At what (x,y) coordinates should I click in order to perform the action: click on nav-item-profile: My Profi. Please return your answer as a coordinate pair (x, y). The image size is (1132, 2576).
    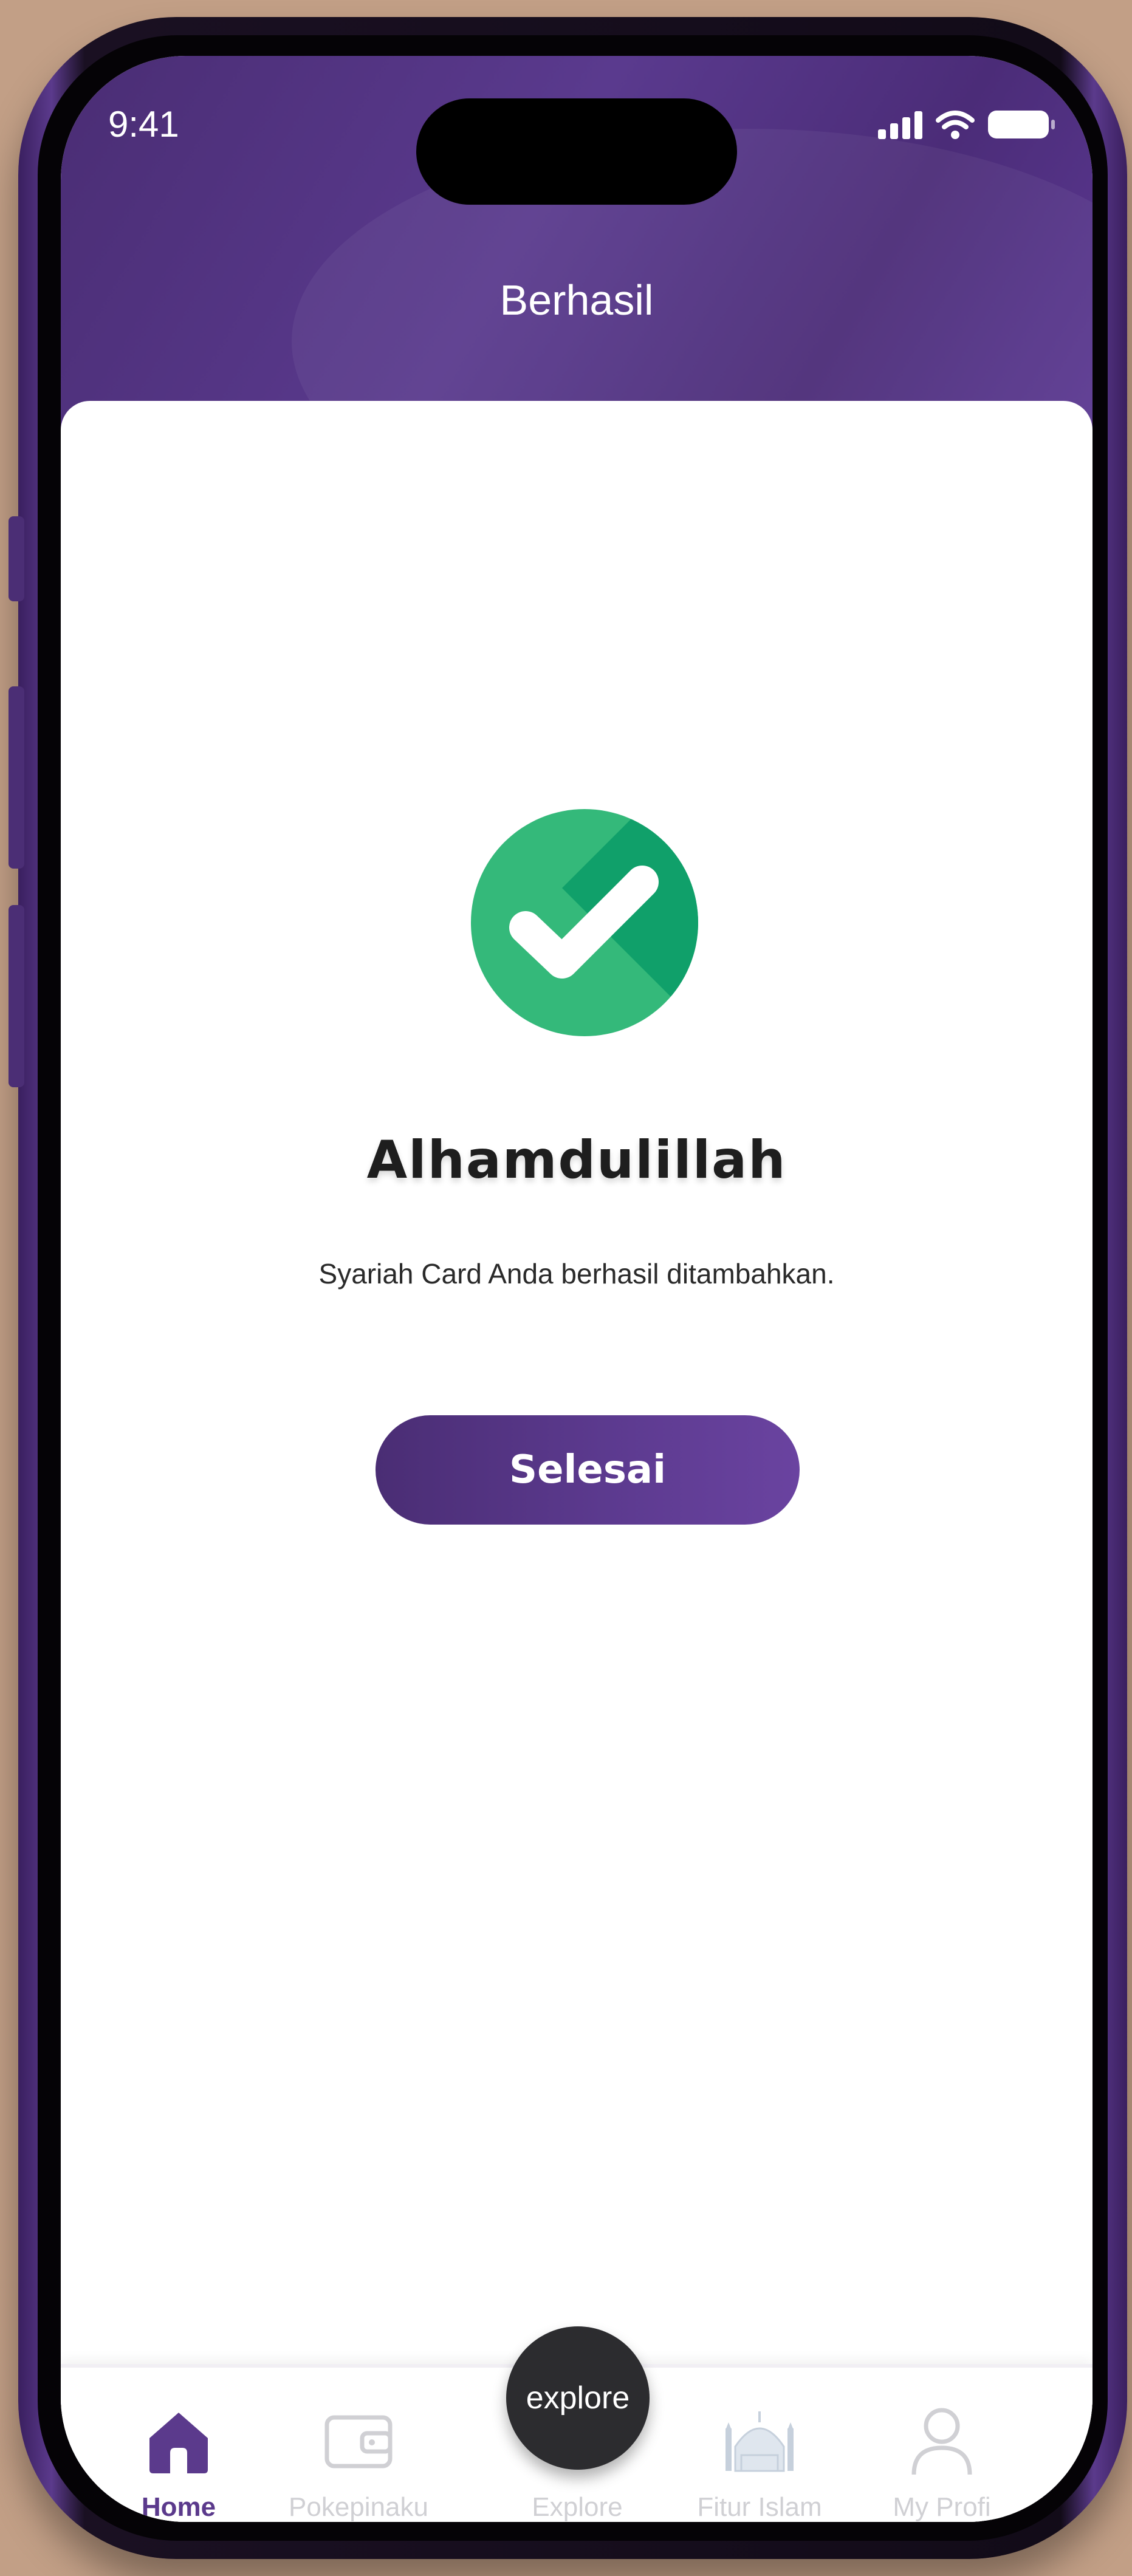
    Looking at the image, I should click on (942, 2445).